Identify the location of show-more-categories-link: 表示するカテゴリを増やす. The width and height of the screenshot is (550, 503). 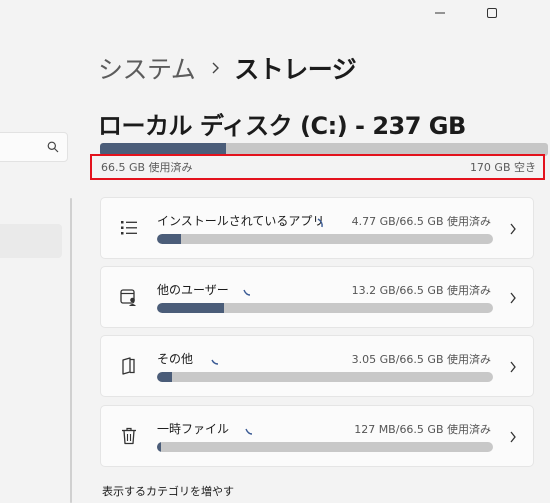
(168, 491).